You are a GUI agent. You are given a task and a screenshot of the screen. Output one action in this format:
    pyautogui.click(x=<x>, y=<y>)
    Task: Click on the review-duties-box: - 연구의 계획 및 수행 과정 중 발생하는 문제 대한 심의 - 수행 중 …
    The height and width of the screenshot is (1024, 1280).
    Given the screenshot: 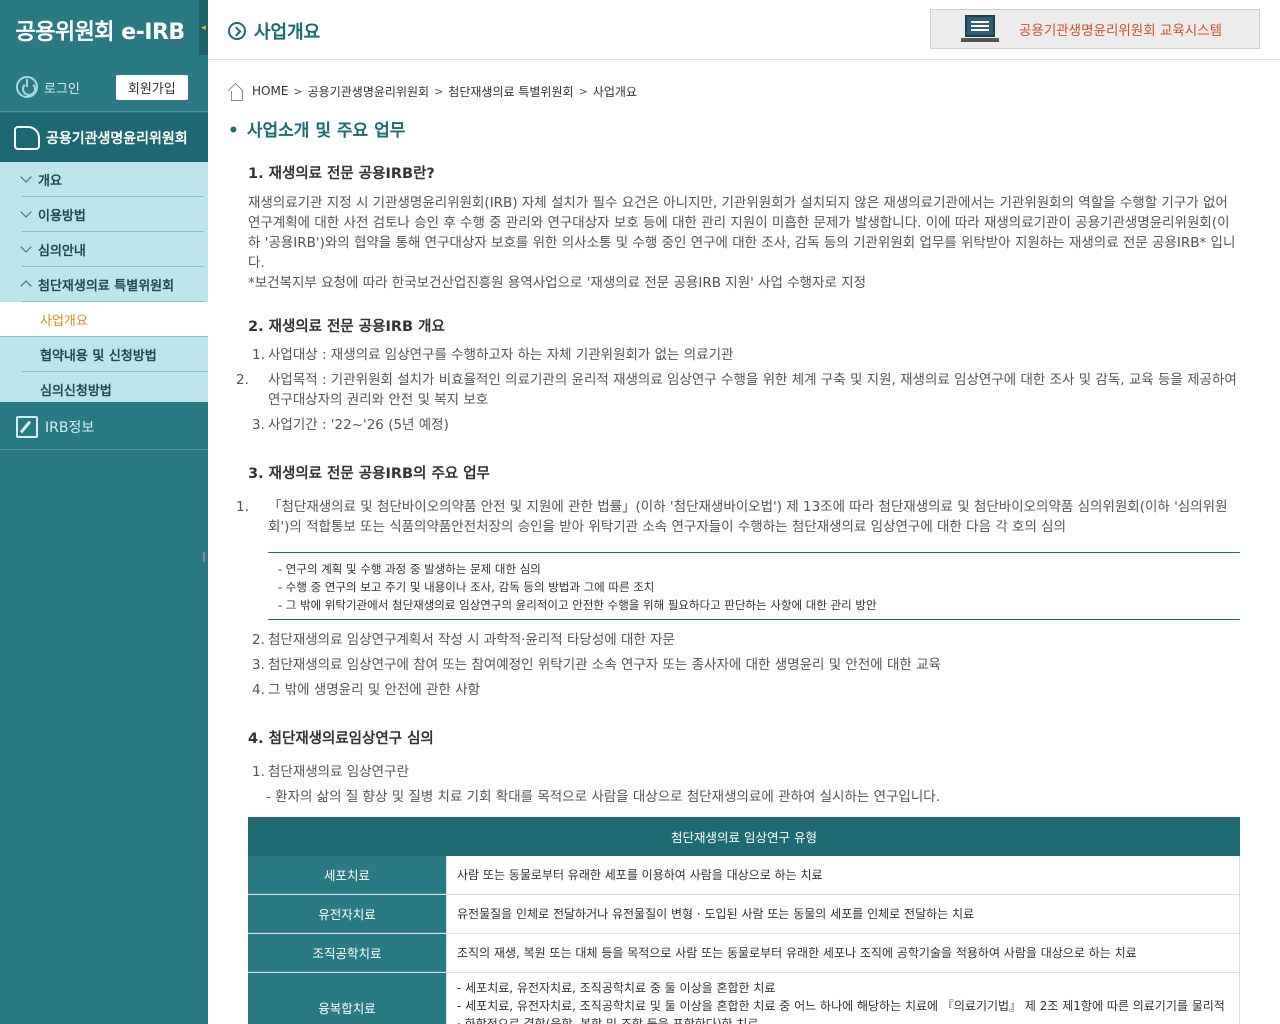 What is the action you would take?
    pyautogui.click(x=754, y=586)
    